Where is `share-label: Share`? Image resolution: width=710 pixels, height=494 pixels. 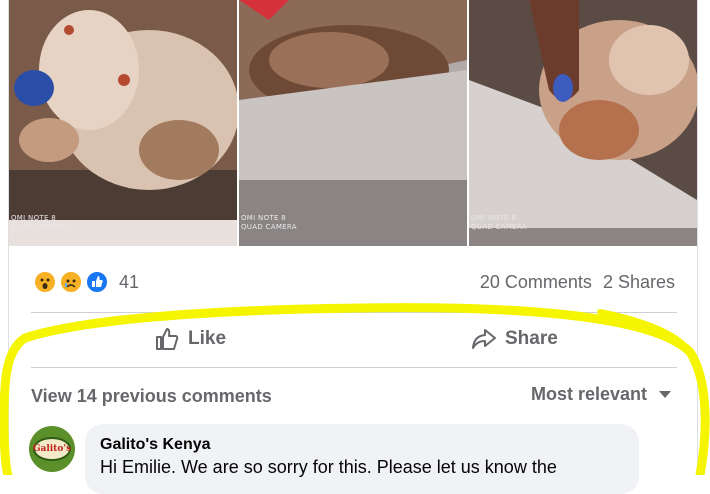 share-label: Share is located at coordinates (531, 338).